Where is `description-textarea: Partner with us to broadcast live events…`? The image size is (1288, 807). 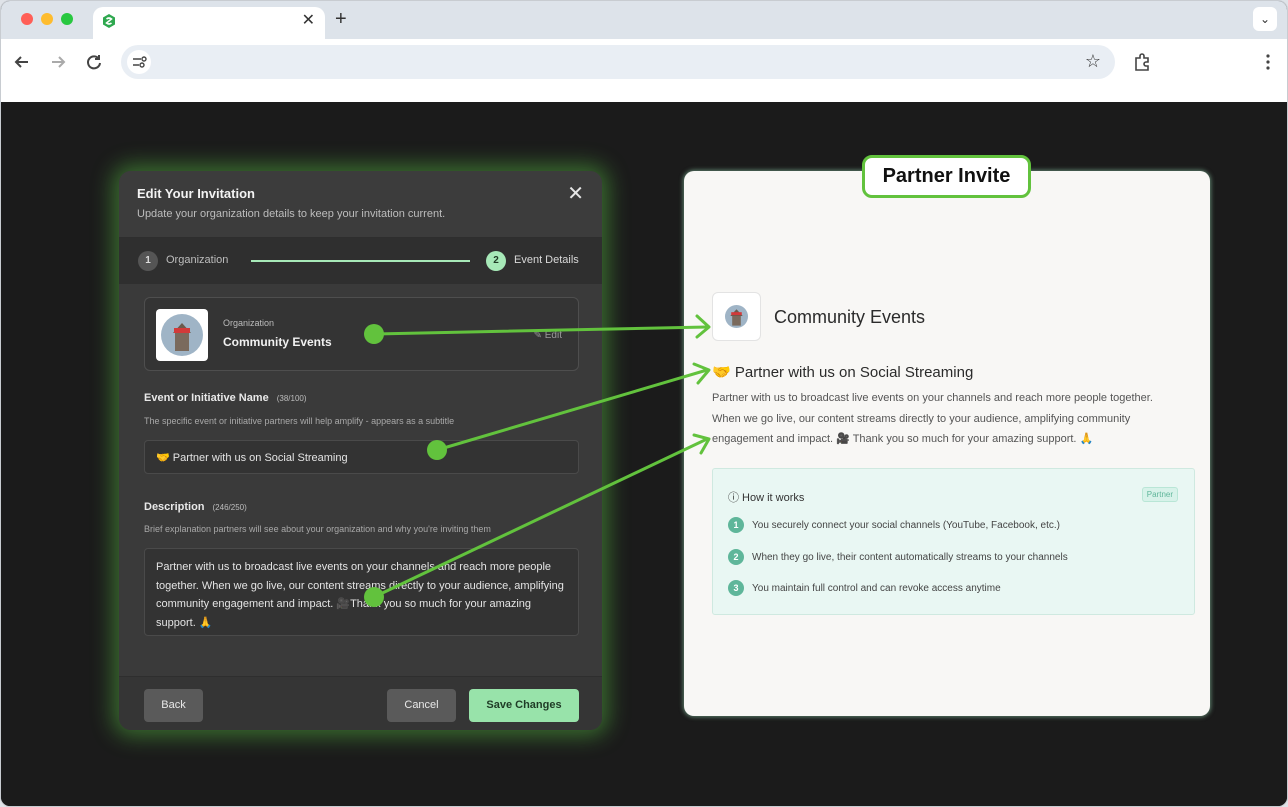
description-textarea: Partner with us to broadcast live events… is located at coordinates (361, 592).